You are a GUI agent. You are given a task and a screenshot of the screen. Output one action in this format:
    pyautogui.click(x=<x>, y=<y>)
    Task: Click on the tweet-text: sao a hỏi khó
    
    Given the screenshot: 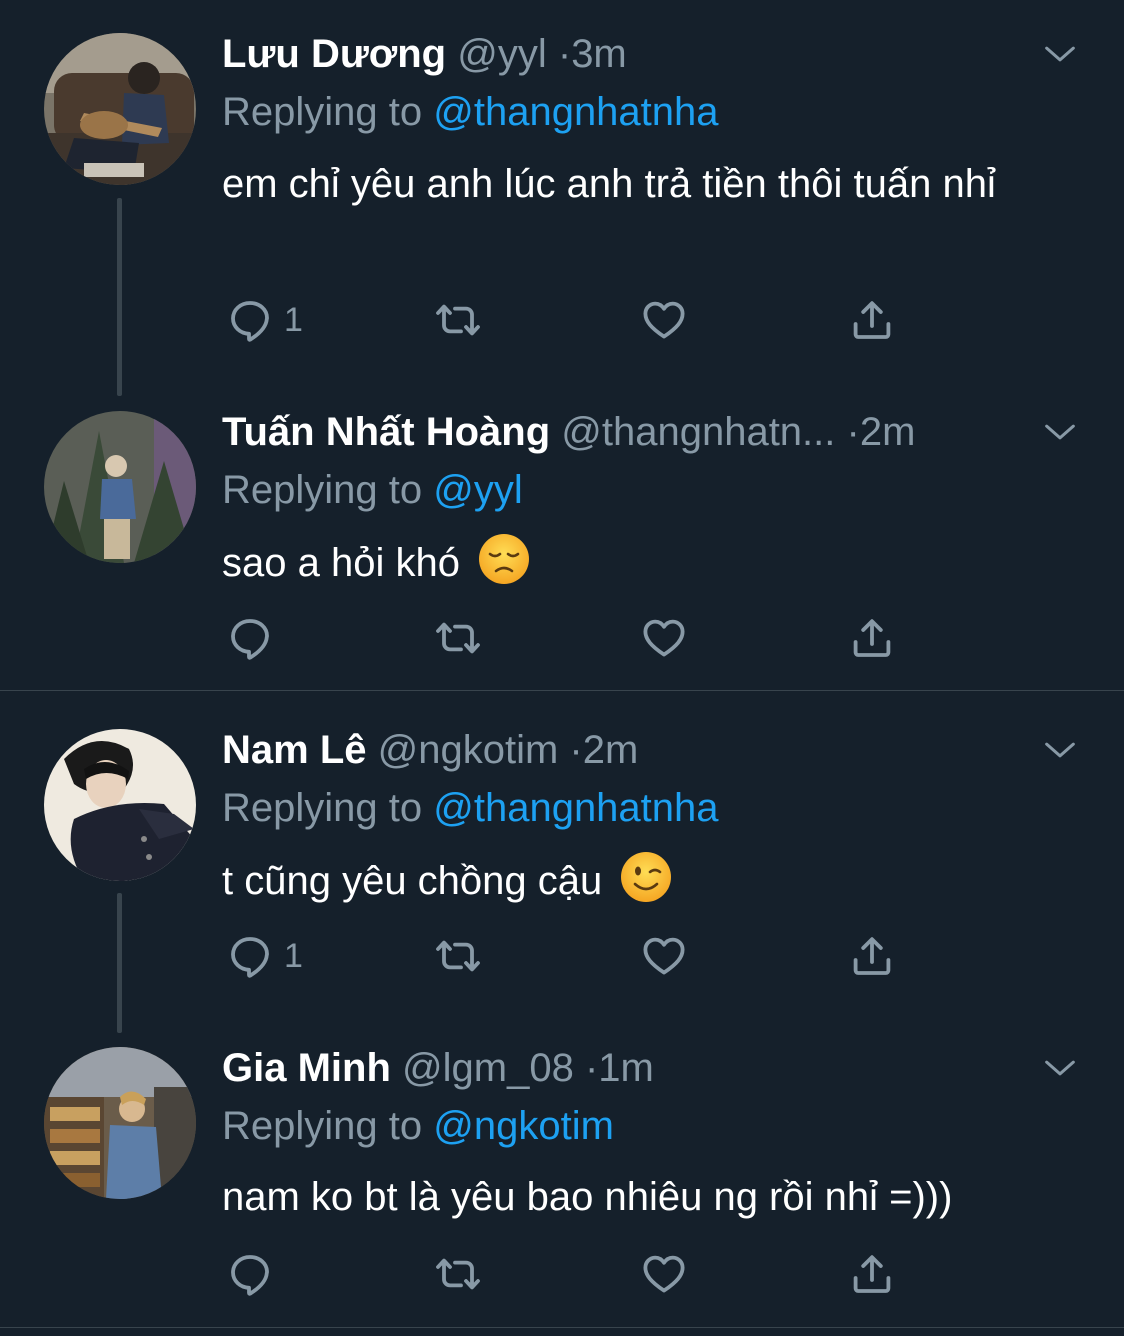 What is the action you would take?
    pyautogui.click(x=652, y=562)
    